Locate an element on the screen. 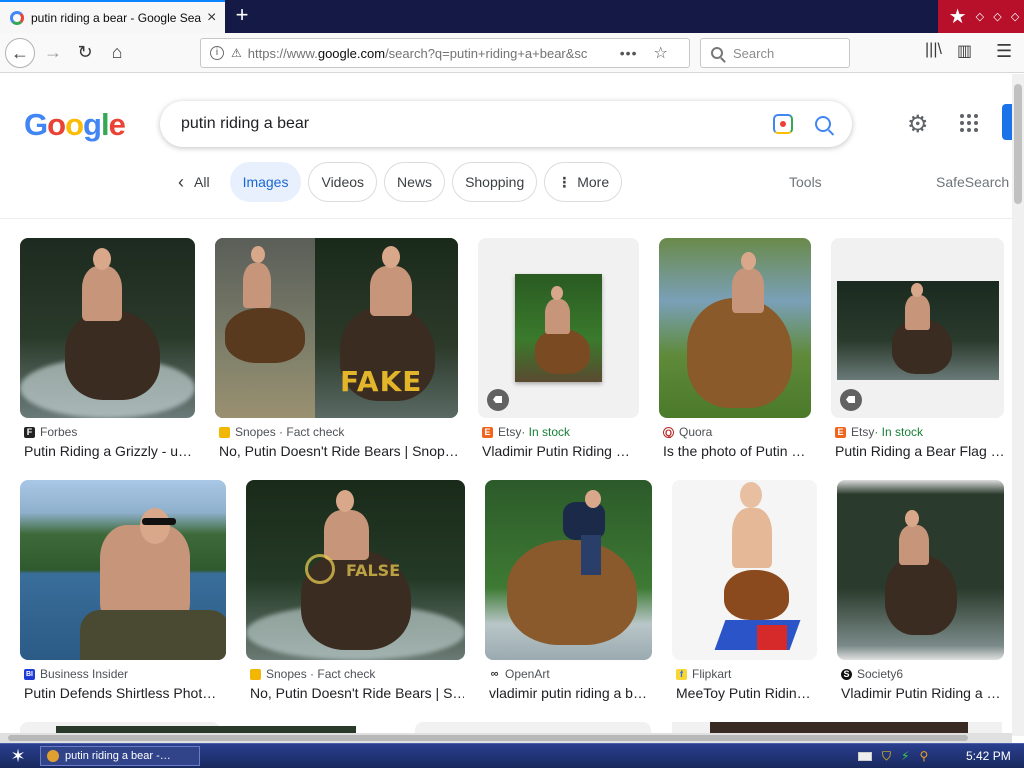 This screenshot has width=1024, height=768. library-icon: |||\ is located at coordinates (933, 50).